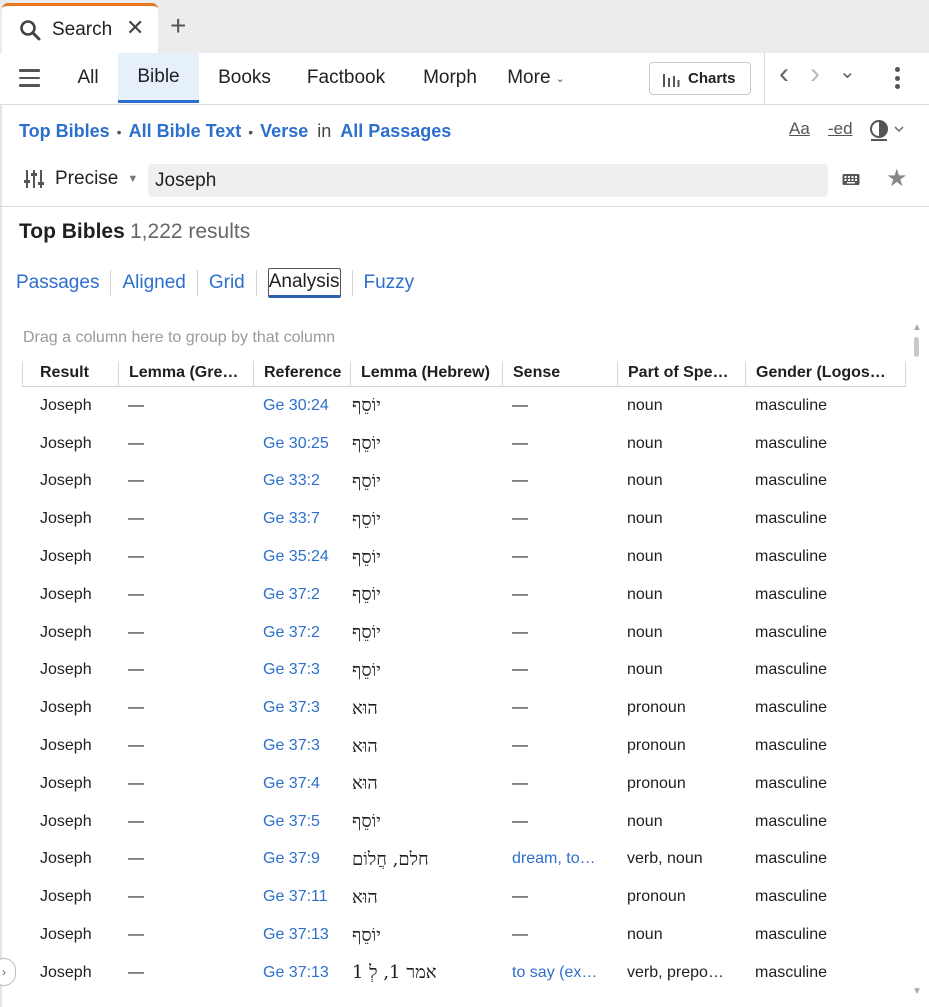 The height and width of the screenshot is (1007, 929). What do you see at coordinates (64, 283) in the screenshot?
I see `view-tab-passages: Passages` at bounding box center [64, 283].